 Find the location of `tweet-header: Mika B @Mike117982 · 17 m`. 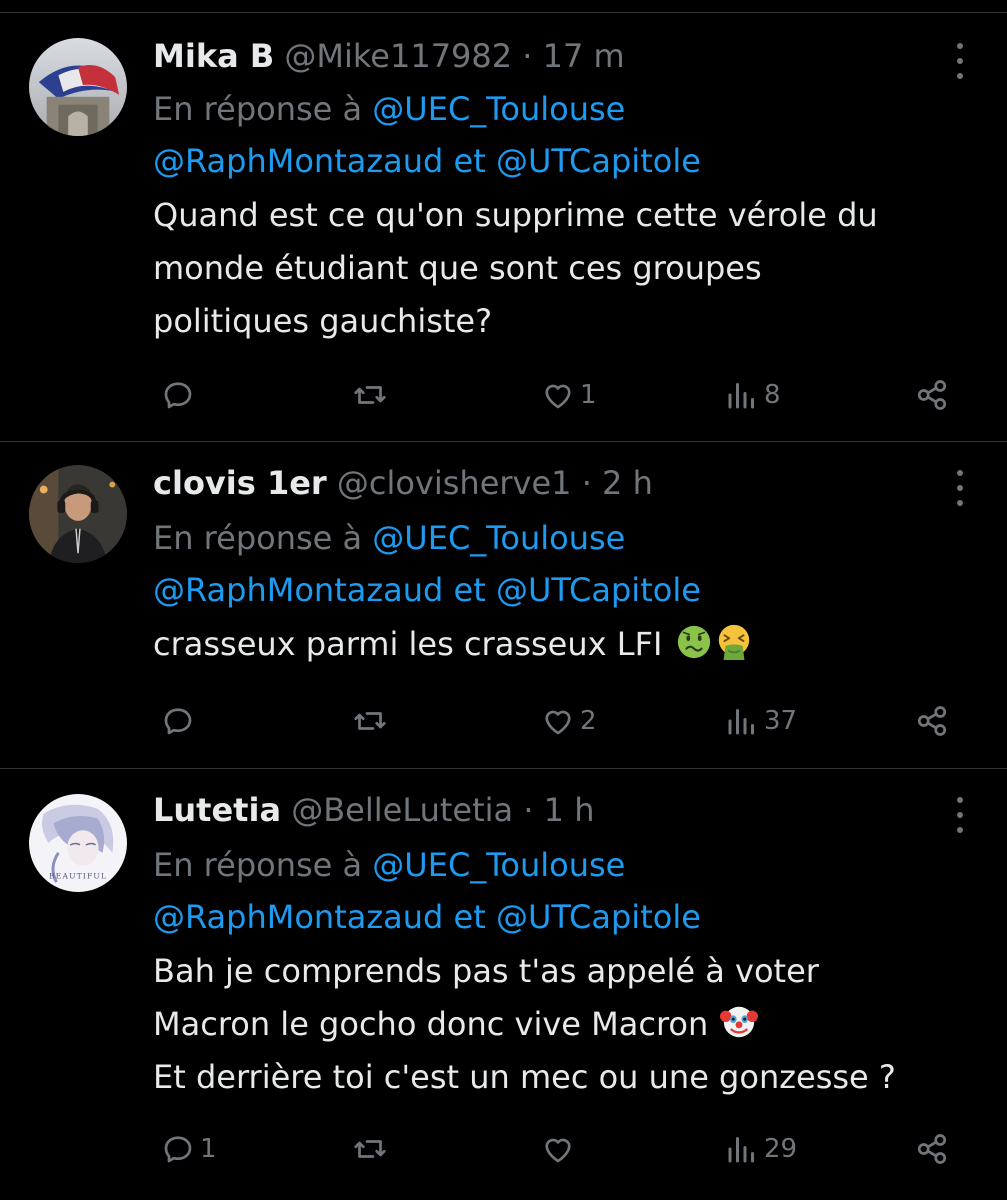

tweet-header: Mika B @Mike117982 · 17 m is located at coordinates (389, 56).